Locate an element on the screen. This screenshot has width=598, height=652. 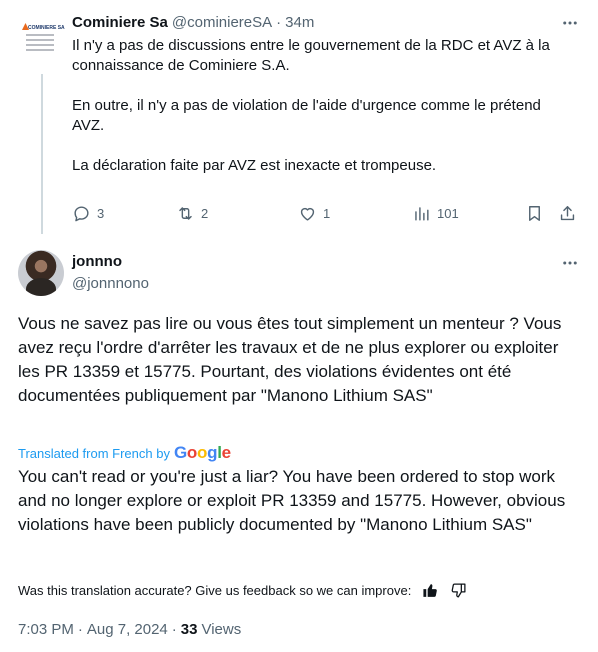
reply-icon is located at coordinates (81, 214).